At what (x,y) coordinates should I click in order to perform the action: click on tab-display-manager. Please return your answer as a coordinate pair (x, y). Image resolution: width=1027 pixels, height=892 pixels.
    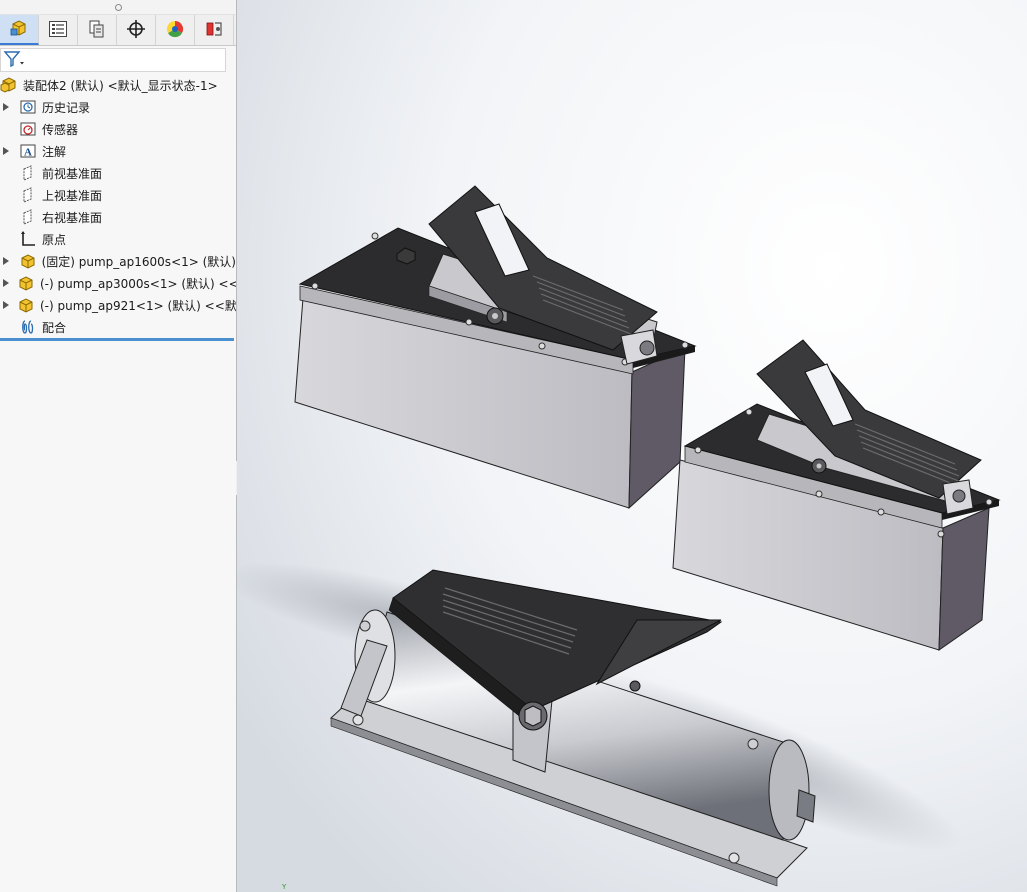
    Looking at the image, I should click on (175, 30).